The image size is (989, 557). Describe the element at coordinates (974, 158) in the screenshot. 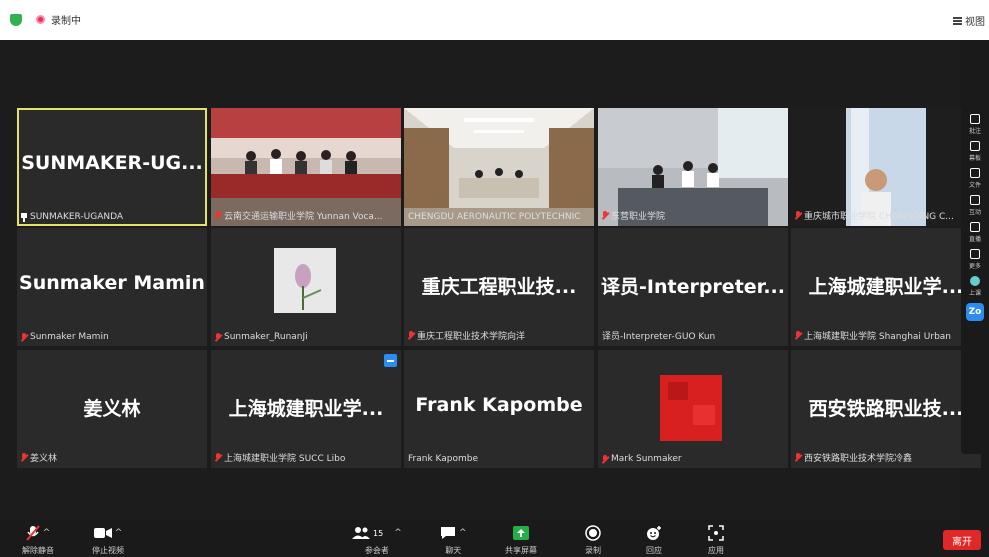

I see `sidebar-label: 幕板` at that location.